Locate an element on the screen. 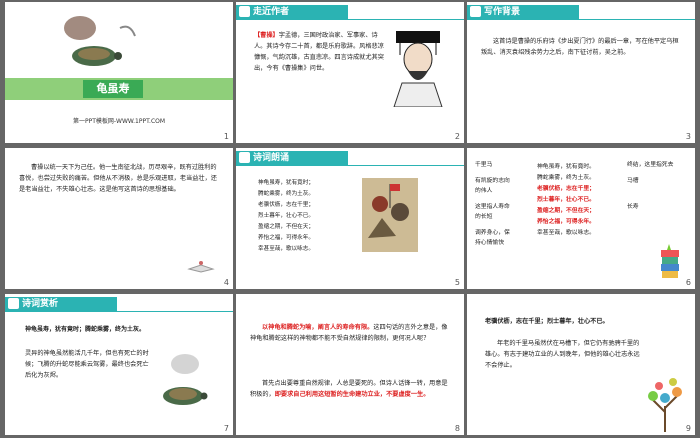 The height and width of the screenshot is (438, 700). annotation-item: 这里指人寿命的长短 is located at coordinates (492, 212).